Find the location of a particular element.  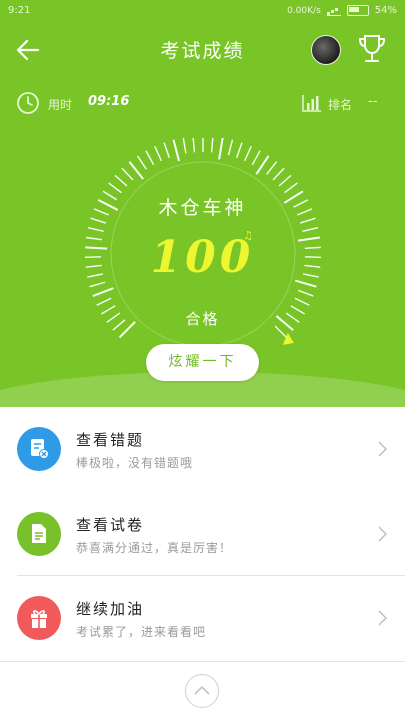

gift-icon is located at coordinates (39, 618).